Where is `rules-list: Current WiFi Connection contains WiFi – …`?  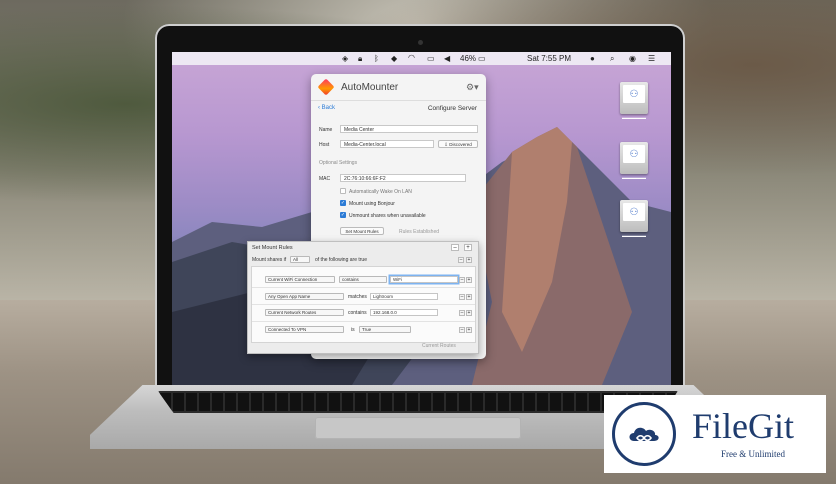
rules-list: Current WiFi Connection contains WiFi – … is located at coordinates (363, 304).